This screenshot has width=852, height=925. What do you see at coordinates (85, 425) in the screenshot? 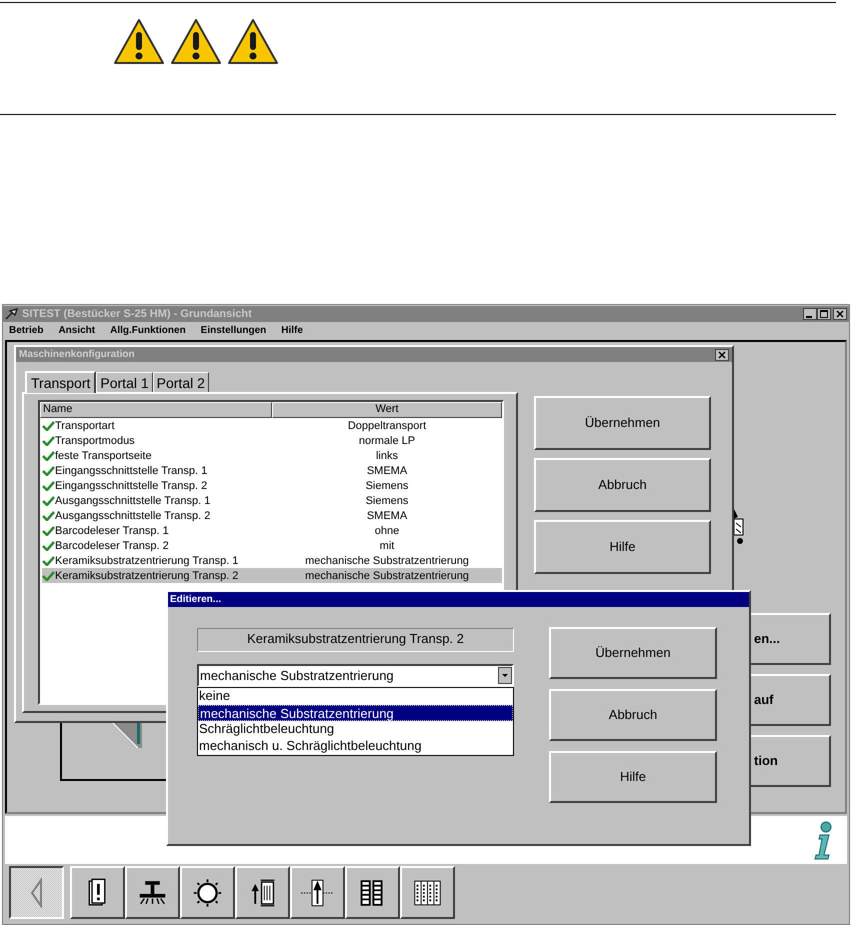
I see `setting-name: Transportart` at bounding box center [85, 425].